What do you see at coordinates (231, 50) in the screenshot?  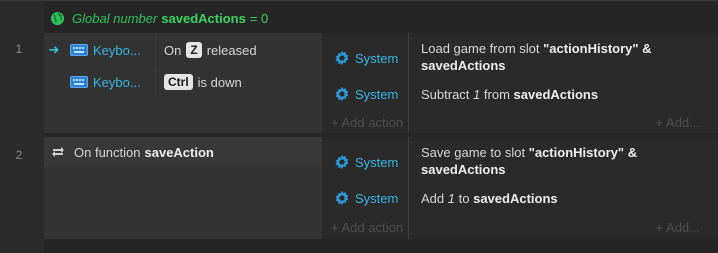 I see `condition-suffix: released` at bounding box center [231, 50].